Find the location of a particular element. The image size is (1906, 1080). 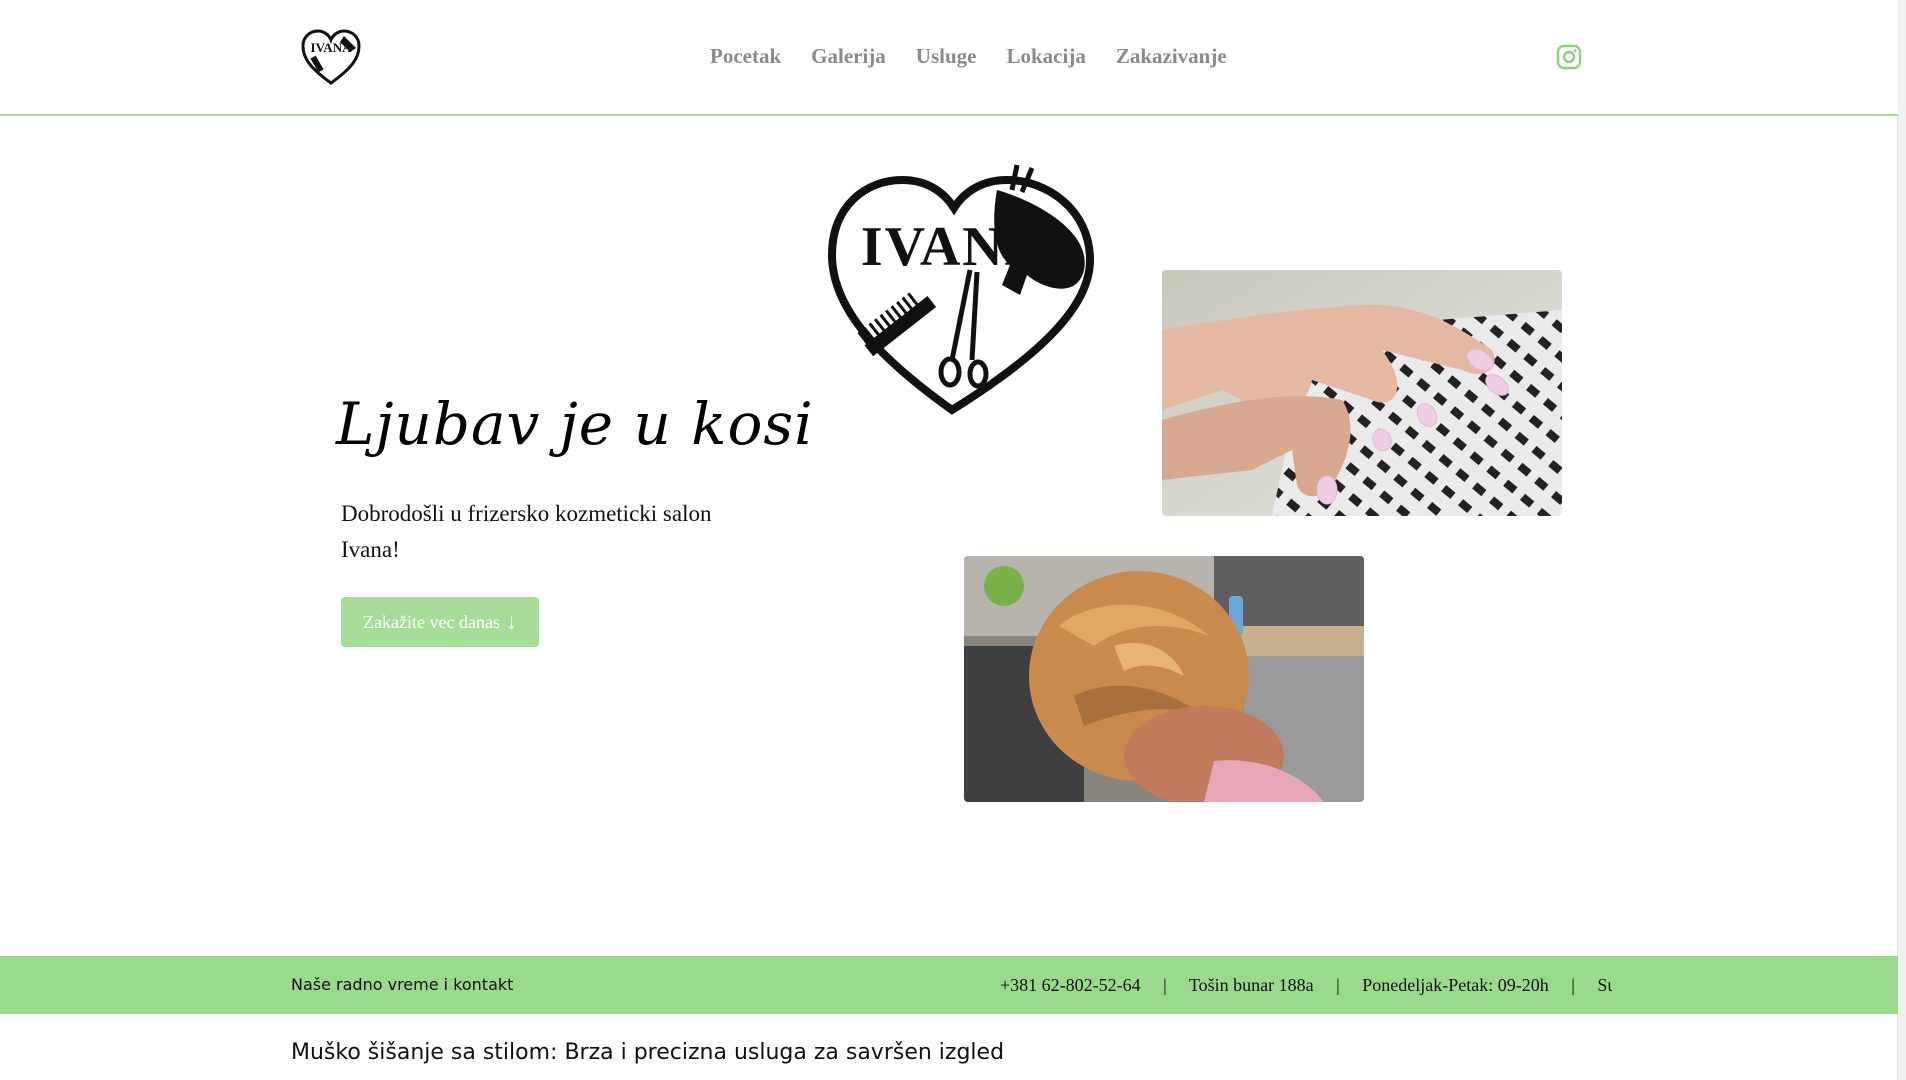

page-scrollbar is located at coordinates (1901, 540).